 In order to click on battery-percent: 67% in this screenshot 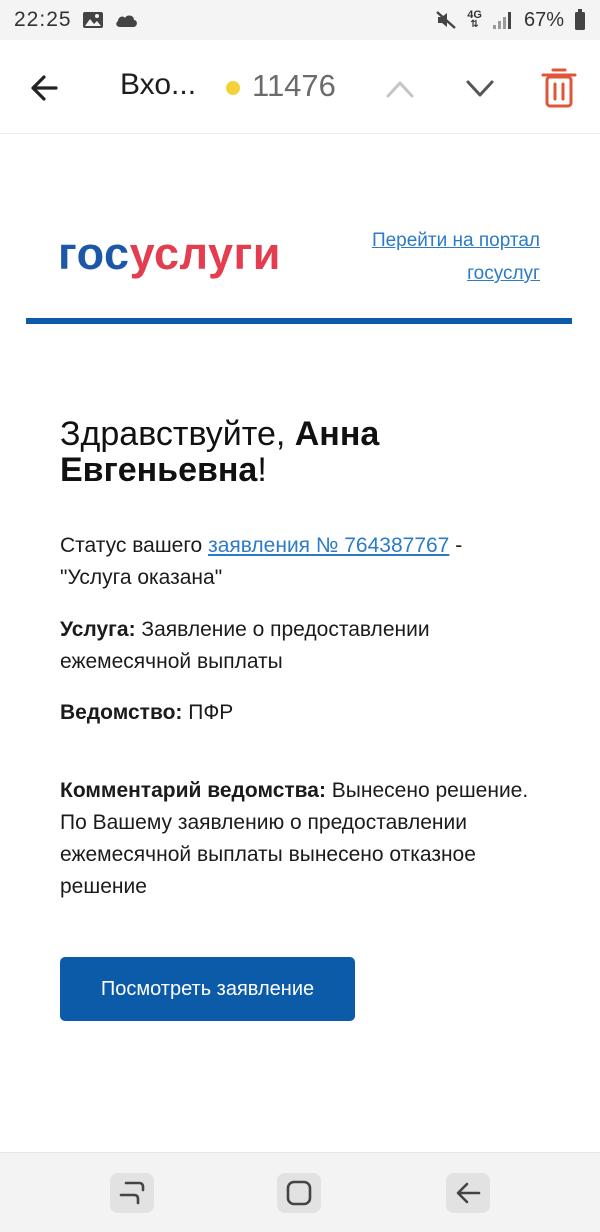, I will do `click(543, 19)`.